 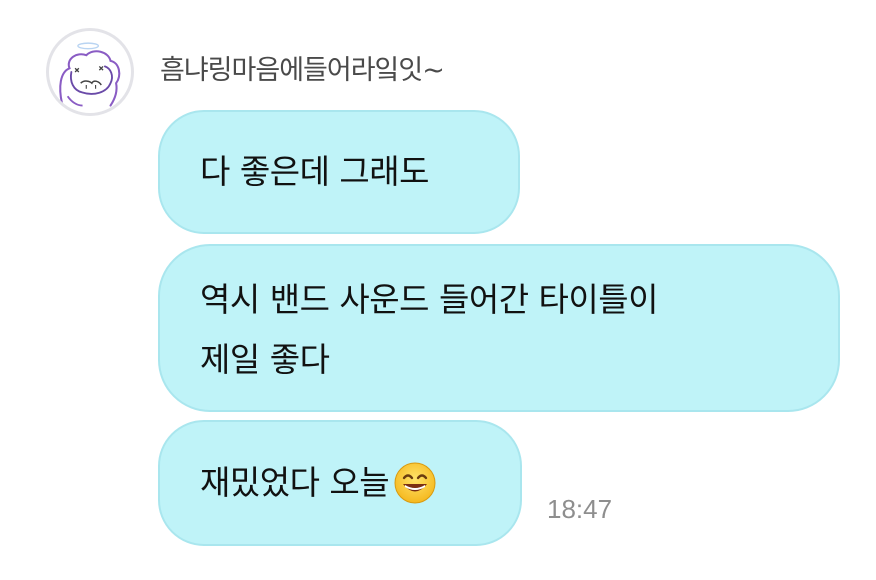 I want to click on message-text: 재밌었다 오늘, so click(x=295, y=482).